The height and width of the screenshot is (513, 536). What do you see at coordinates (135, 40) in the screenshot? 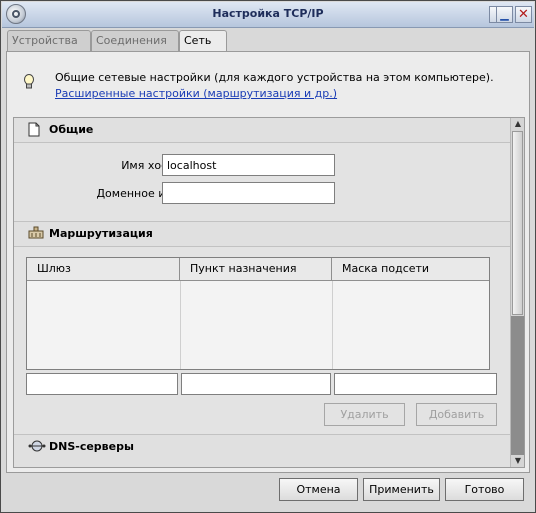
I see `tab-connections: Соединения` at bounding box center [135, 40].